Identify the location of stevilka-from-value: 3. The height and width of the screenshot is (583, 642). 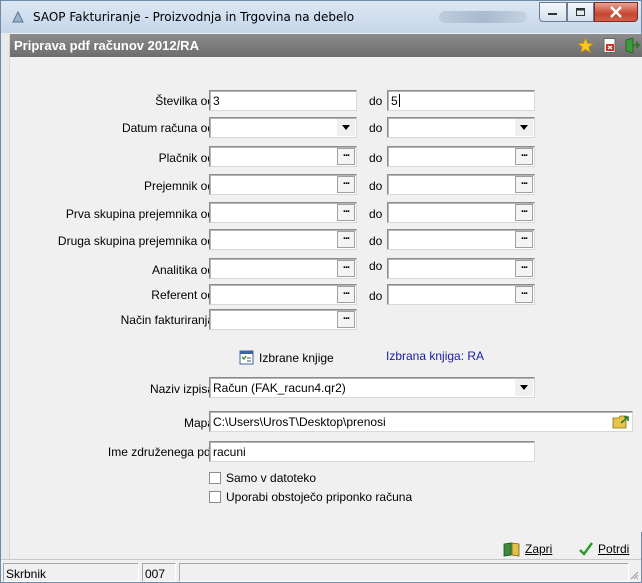
(216, 101).